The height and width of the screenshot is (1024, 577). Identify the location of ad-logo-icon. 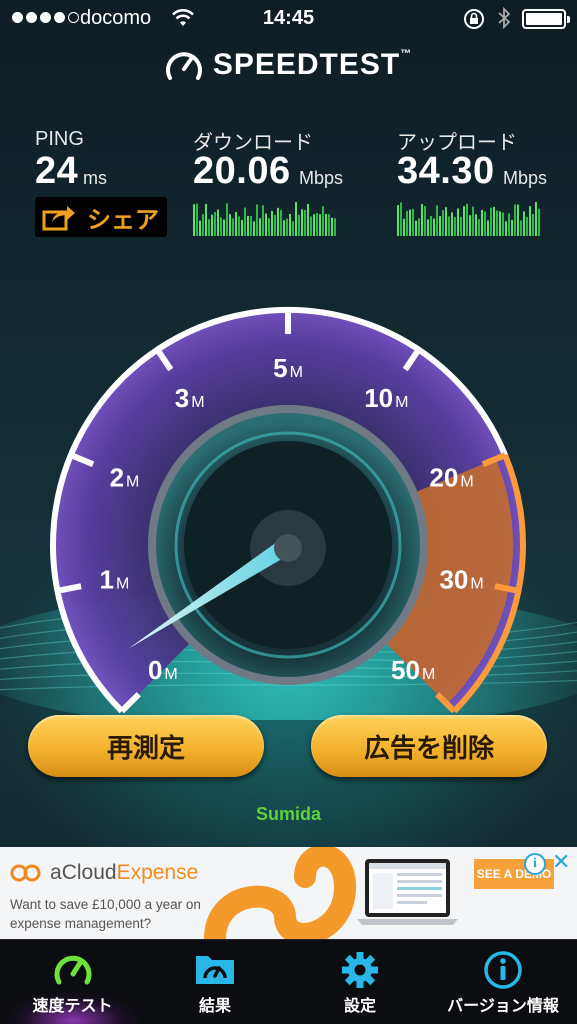
(25, 873).